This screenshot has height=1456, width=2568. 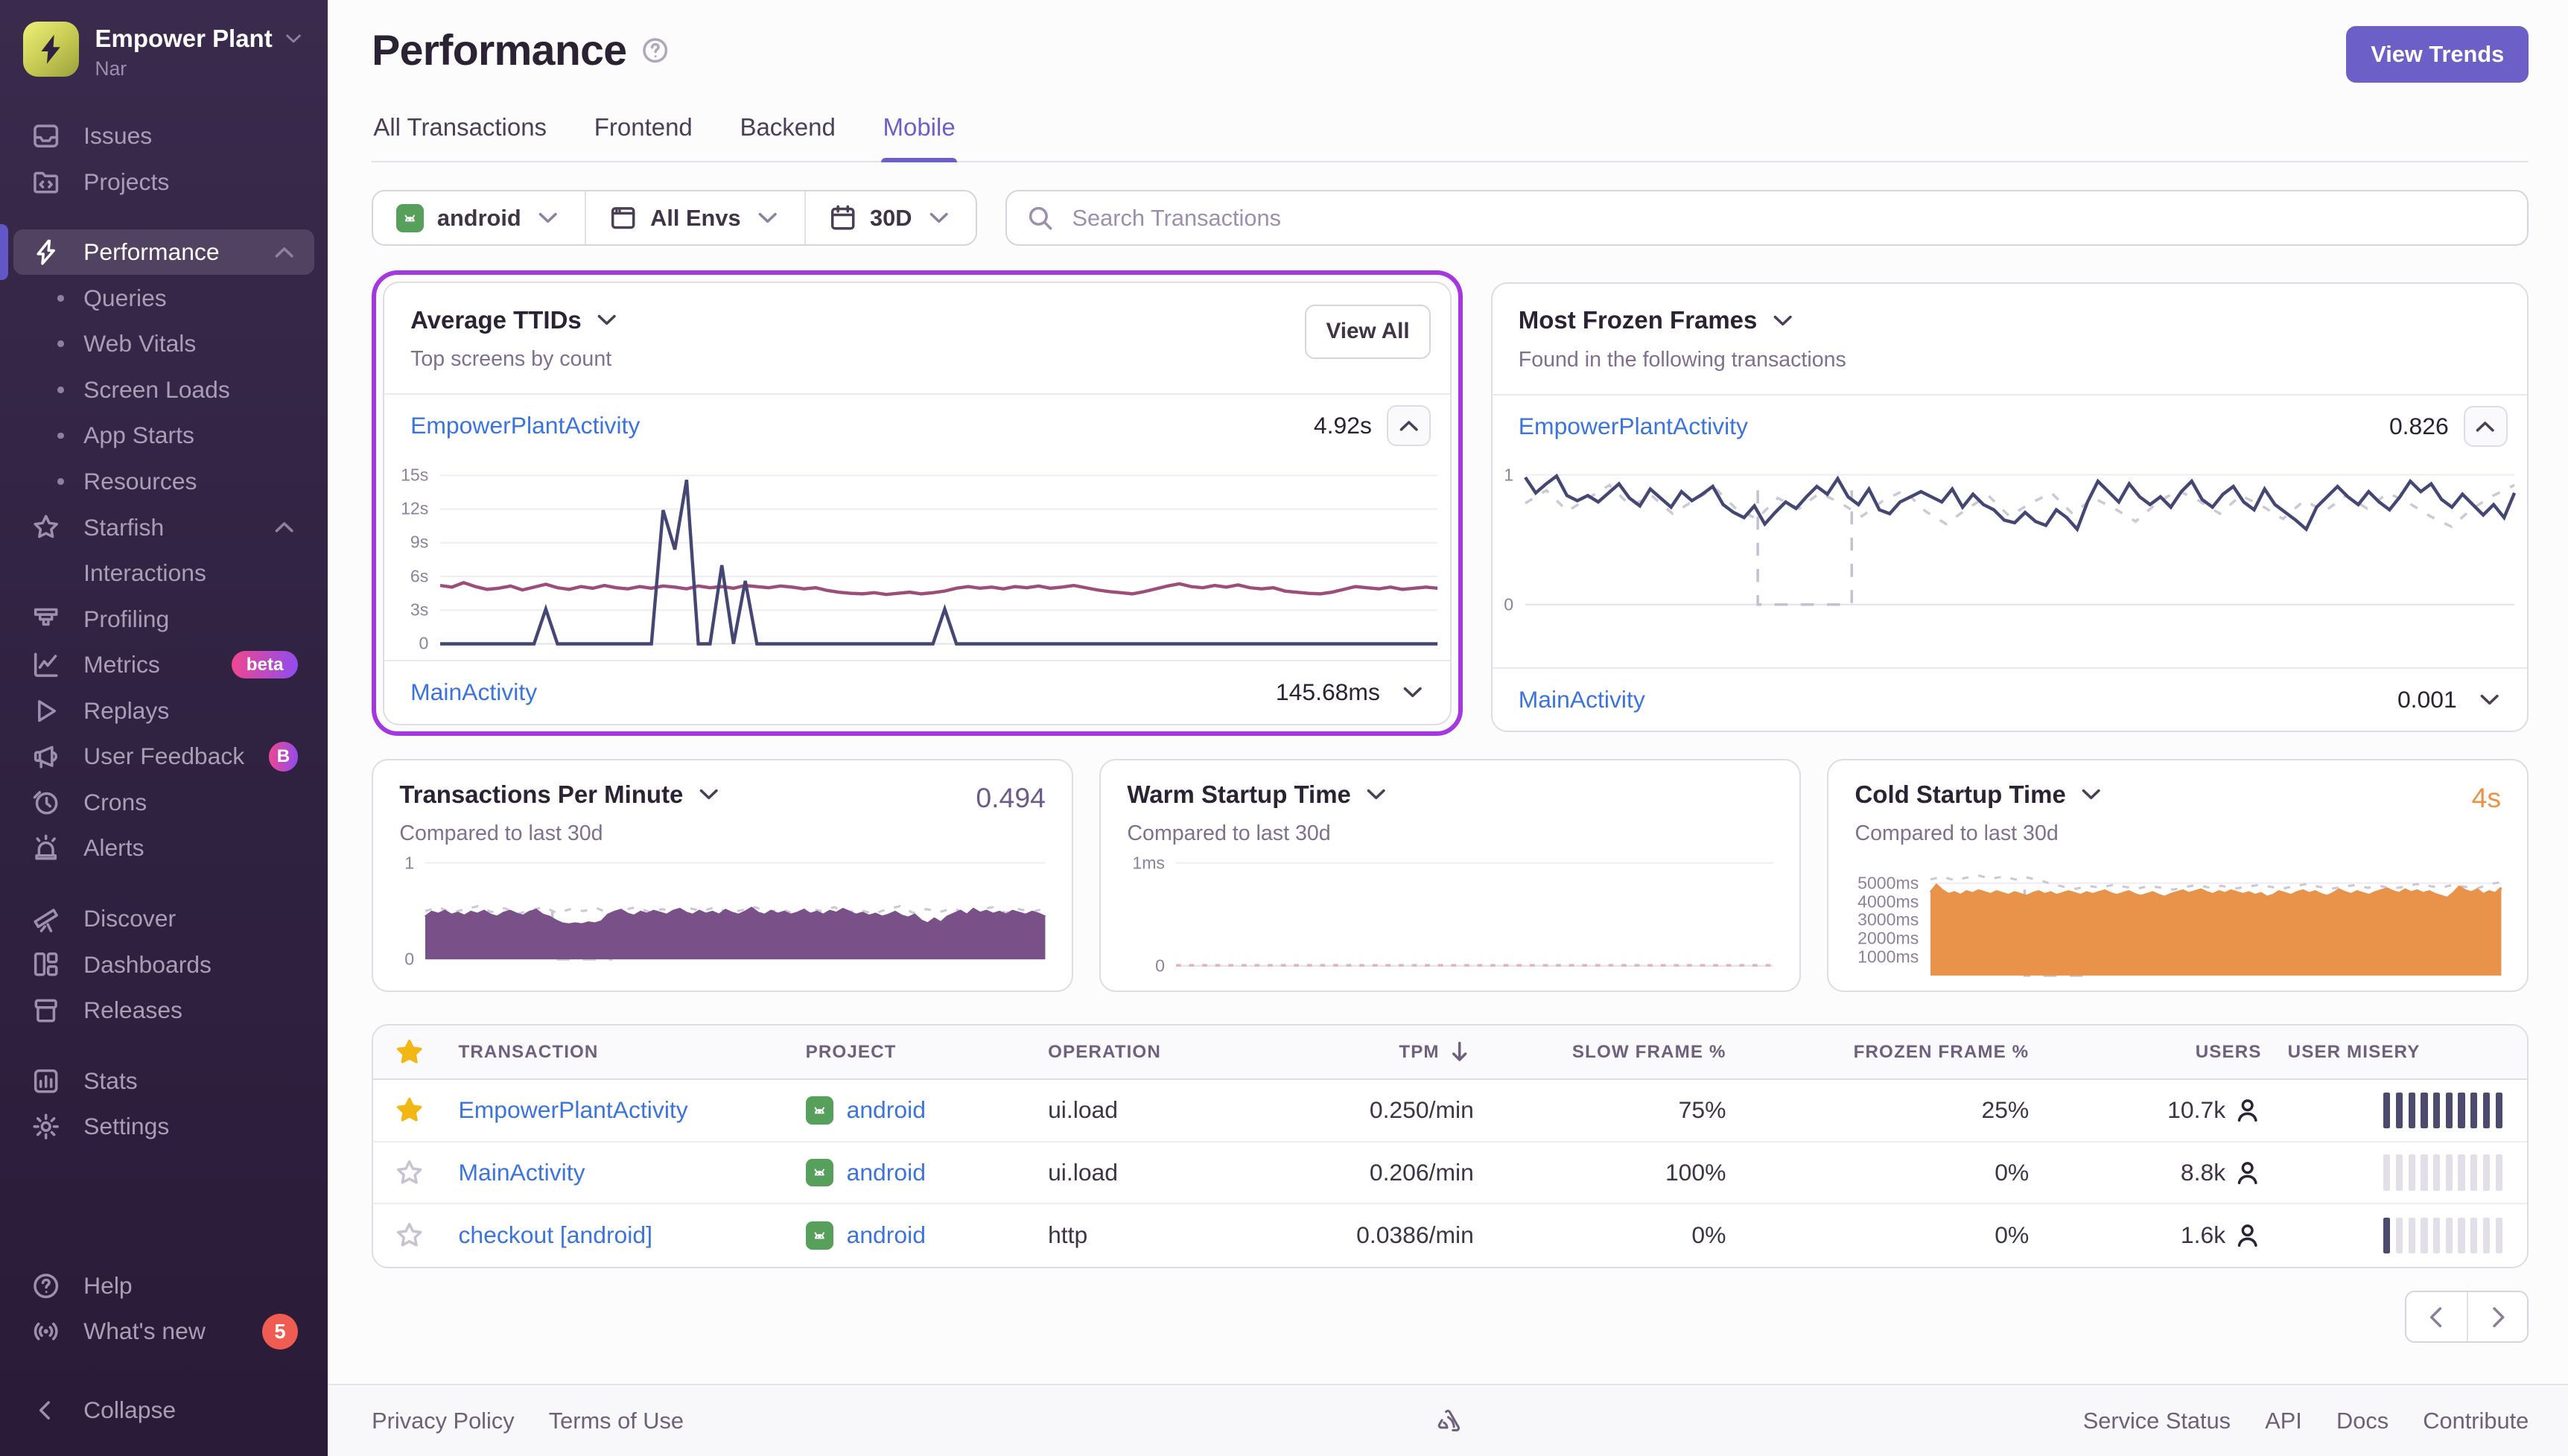 What do you see at coordinates (2497, 1317) in the screenshot?
I see `next-page-button` at bounding box center [2497, 1317].